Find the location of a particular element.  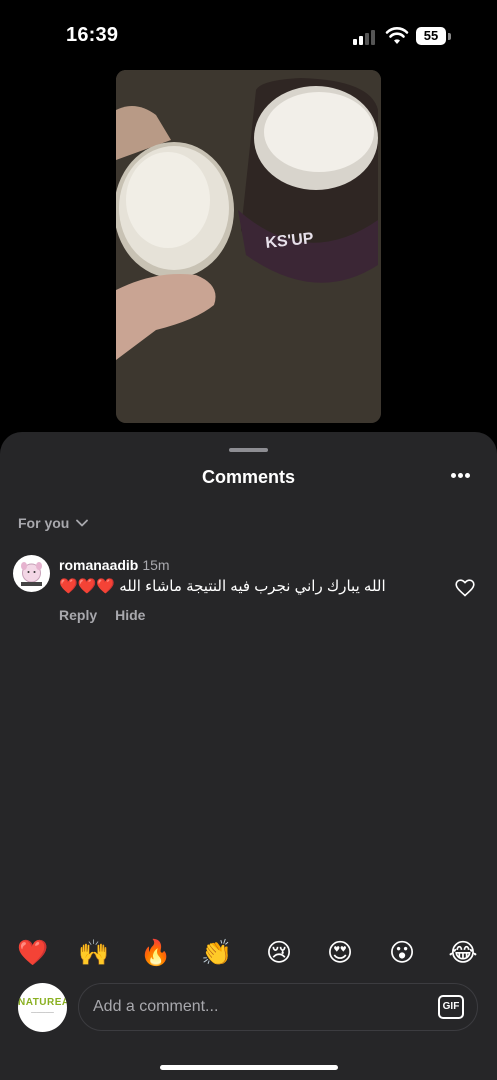

comment-header: romanaadib 15m is located at coordinates (114, 565).